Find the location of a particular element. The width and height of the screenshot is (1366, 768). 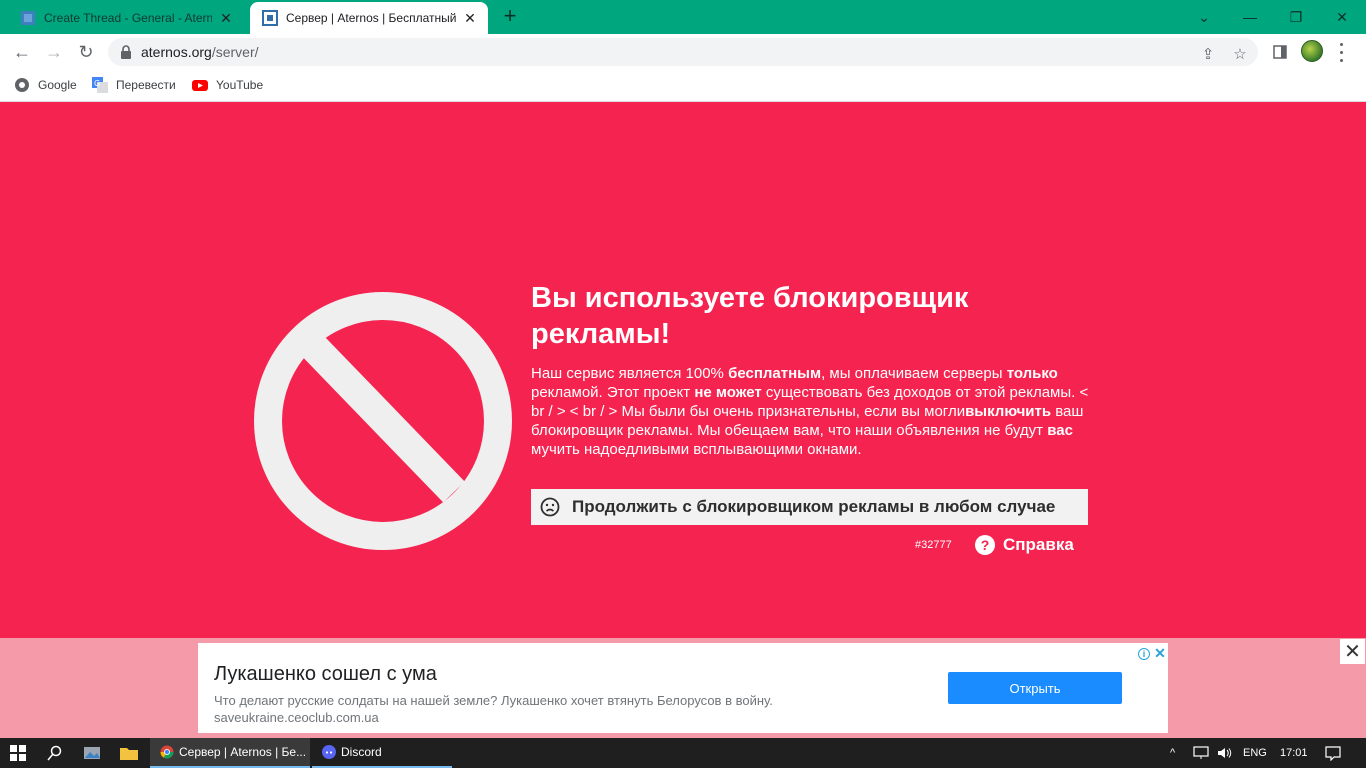

restore-button: ❐ is located at coordinates (1296, 17).